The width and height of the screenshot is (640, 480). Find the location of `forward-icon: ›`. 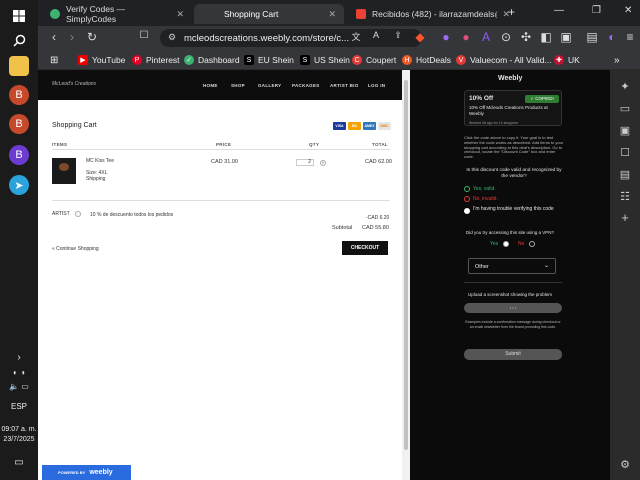

forward-icon: › is located at coordinates (72, 37).